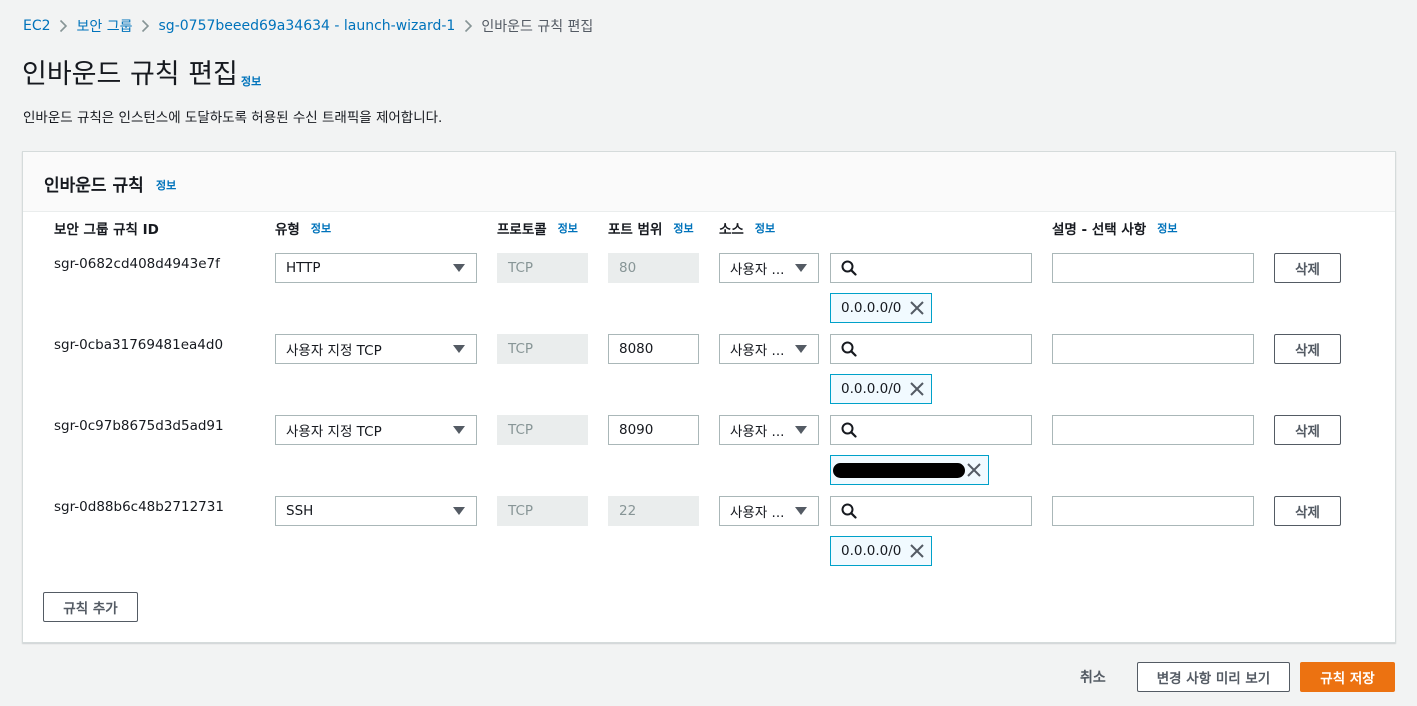  Describe the element at coordinates (37, 26) in the screenshot. I see `breadcrumb-ec2: EC2` at that location.